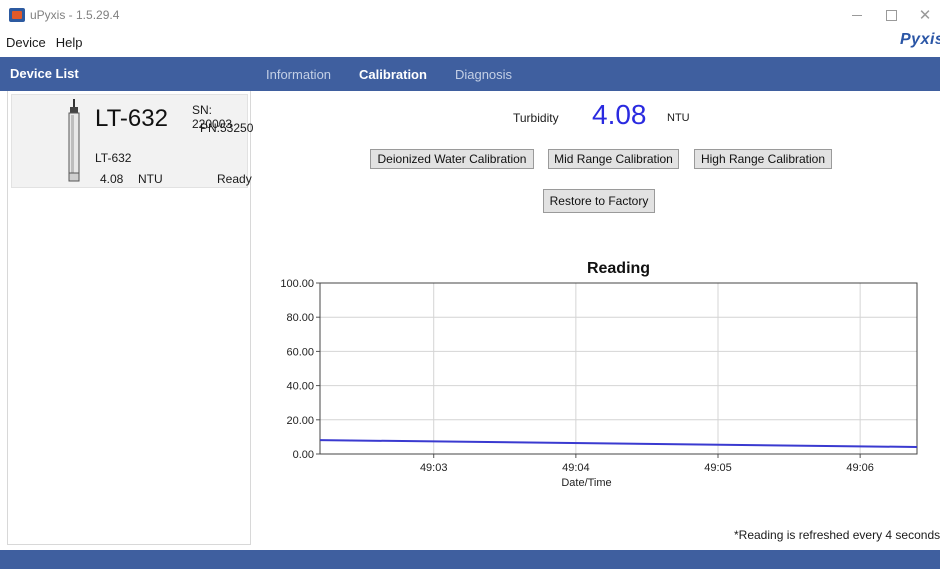 This screenshot has width=940, height=569. I want to click on close-button: ✕, so click(925, 15).